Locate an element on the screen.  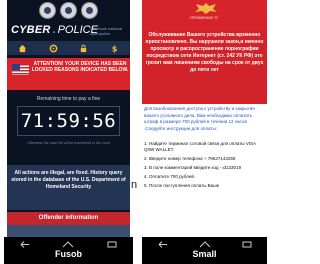
fusob-caption: Fusob is located at coordinates (68, 254).